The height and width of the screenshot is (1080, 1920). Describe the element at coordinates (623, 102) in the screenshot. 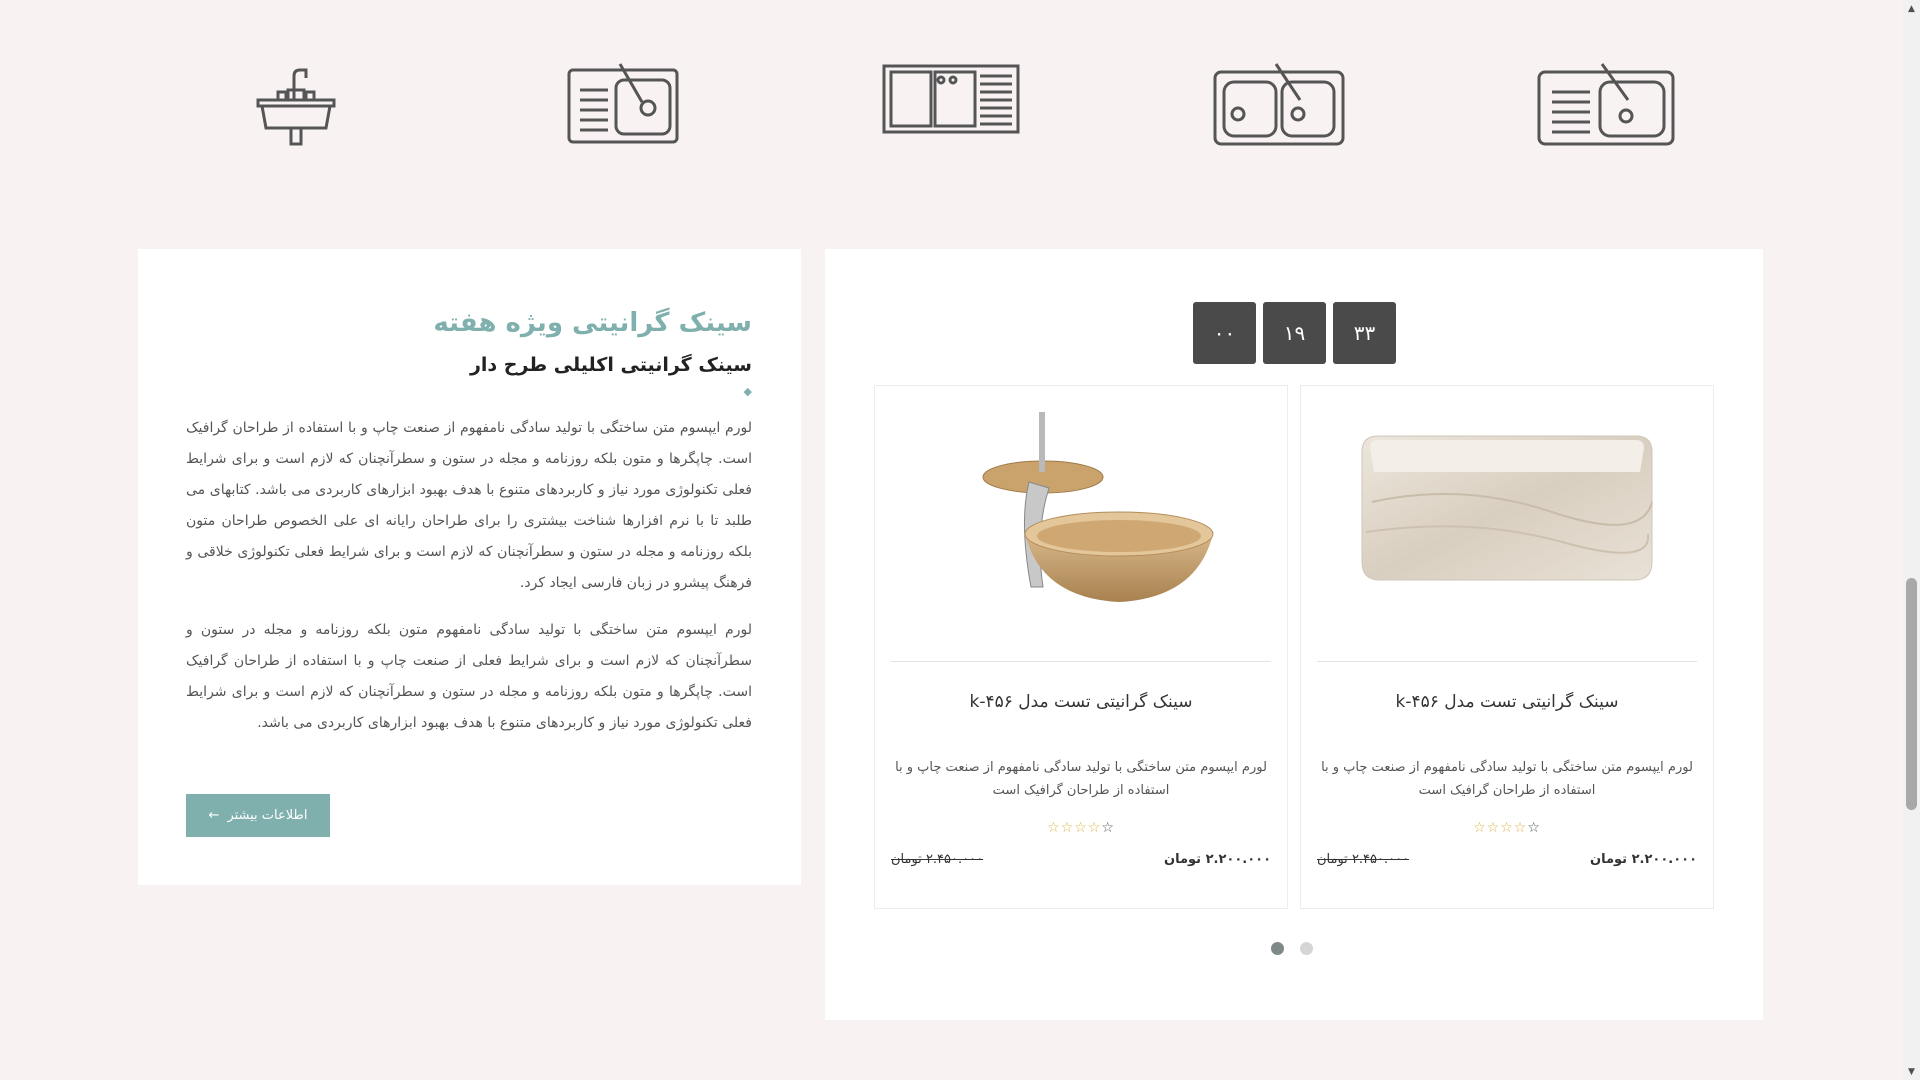

I see `sink-with-drainer-icon` at that location.